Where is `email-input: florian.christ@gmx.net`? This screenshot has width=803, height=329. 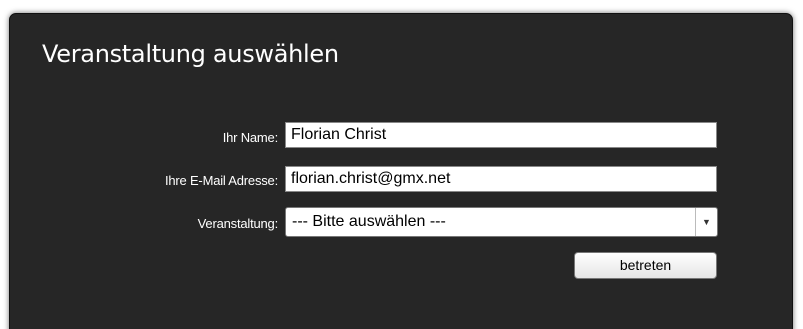
email-input: florian.christ@gmx.net is located at coordinates (501, 179).